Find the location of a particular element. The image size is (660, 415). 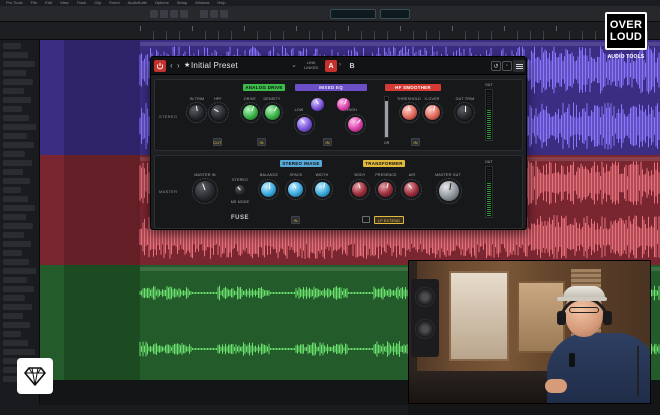

preset-dropdown-icon: ⌄ is located at coordinates (294, 65).